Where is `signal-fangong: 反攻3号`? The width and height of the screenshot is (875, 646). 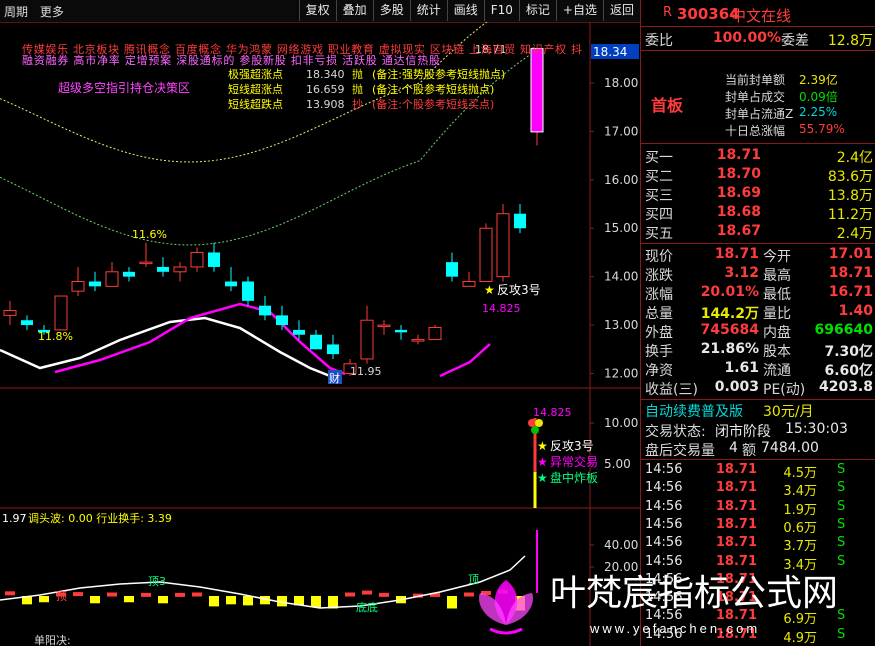 signal-fangong: 反攻3号 is located at coordinates (519, 290).